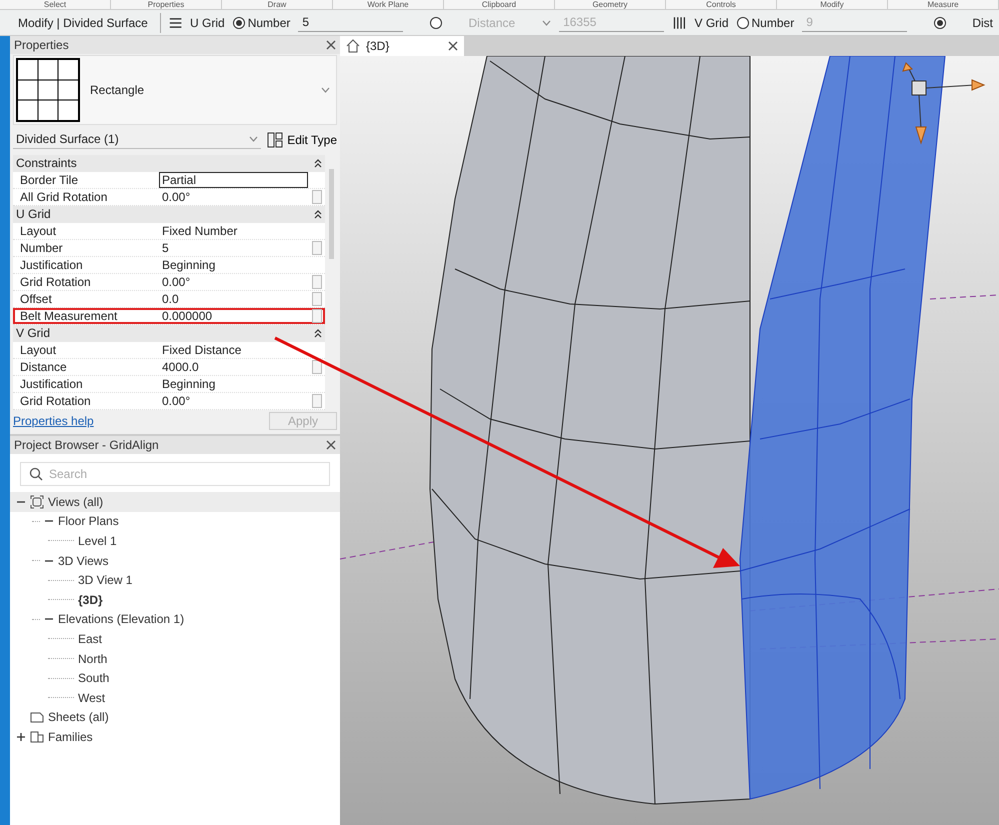  Describe the element at coordinates (388, 4) in the screenshot. I see `ribbon-panel-label: Work Plane` at that location.